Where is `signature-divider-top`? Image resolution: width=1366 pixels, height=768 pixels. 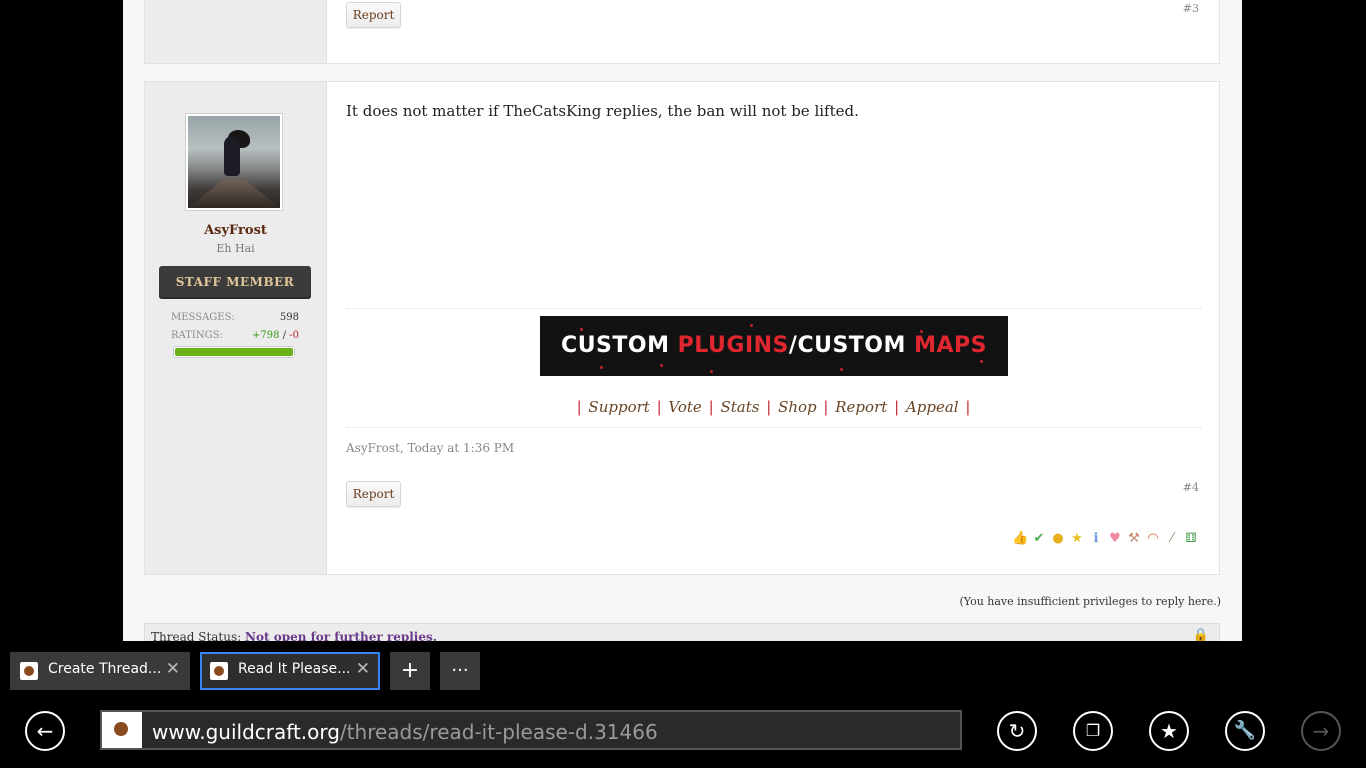 signature-divider-top is located at coordinates (773, 308).